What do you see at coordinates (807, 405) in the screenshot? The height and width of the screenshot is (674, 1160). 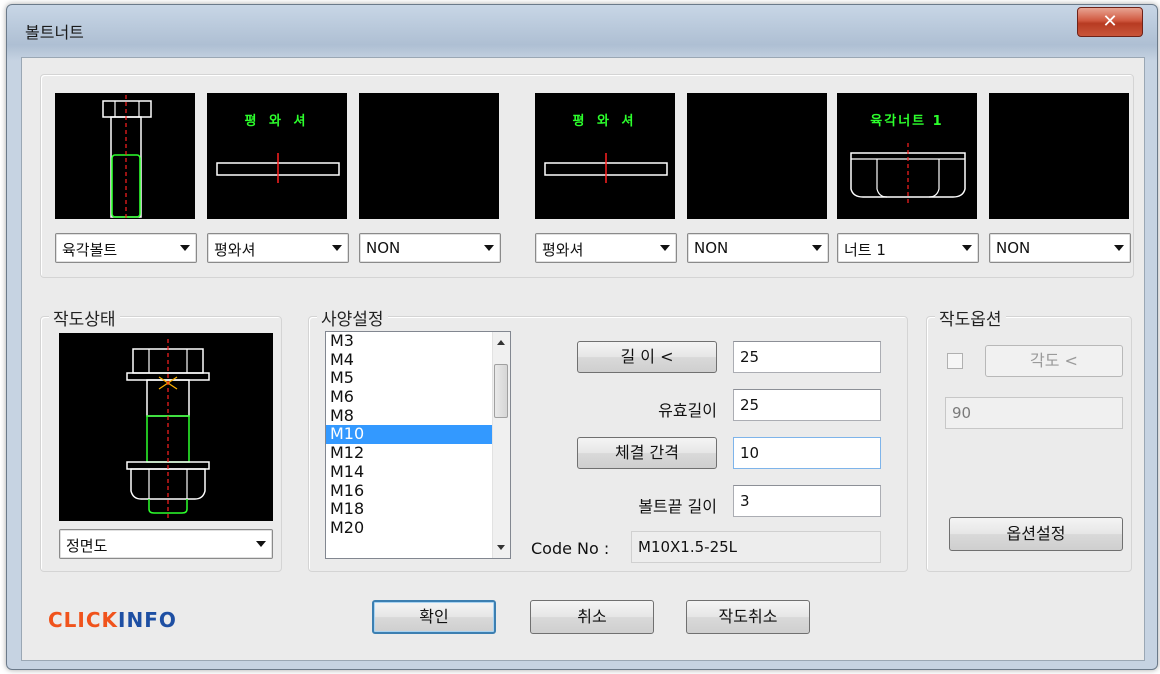 I see `effective-length-field: 25` at bounding box center [807, 405].